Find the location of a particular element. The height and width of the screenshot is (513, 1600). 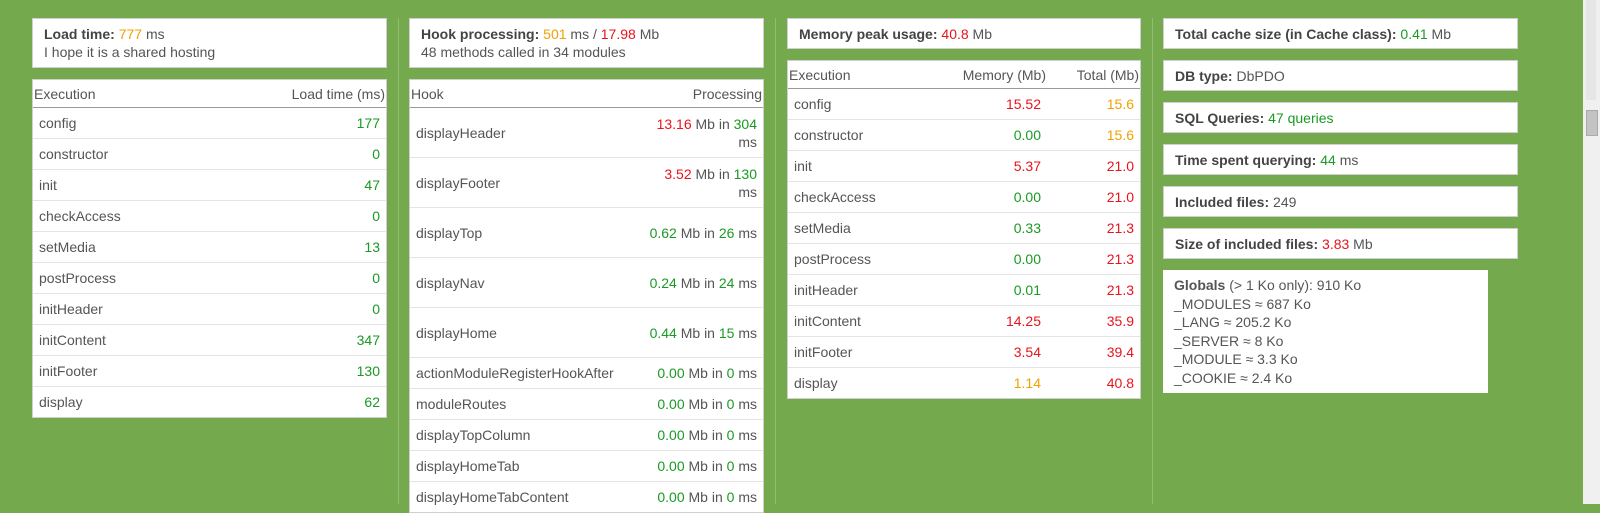

table-row: initContent 347 is located at coordinates (209, 340).